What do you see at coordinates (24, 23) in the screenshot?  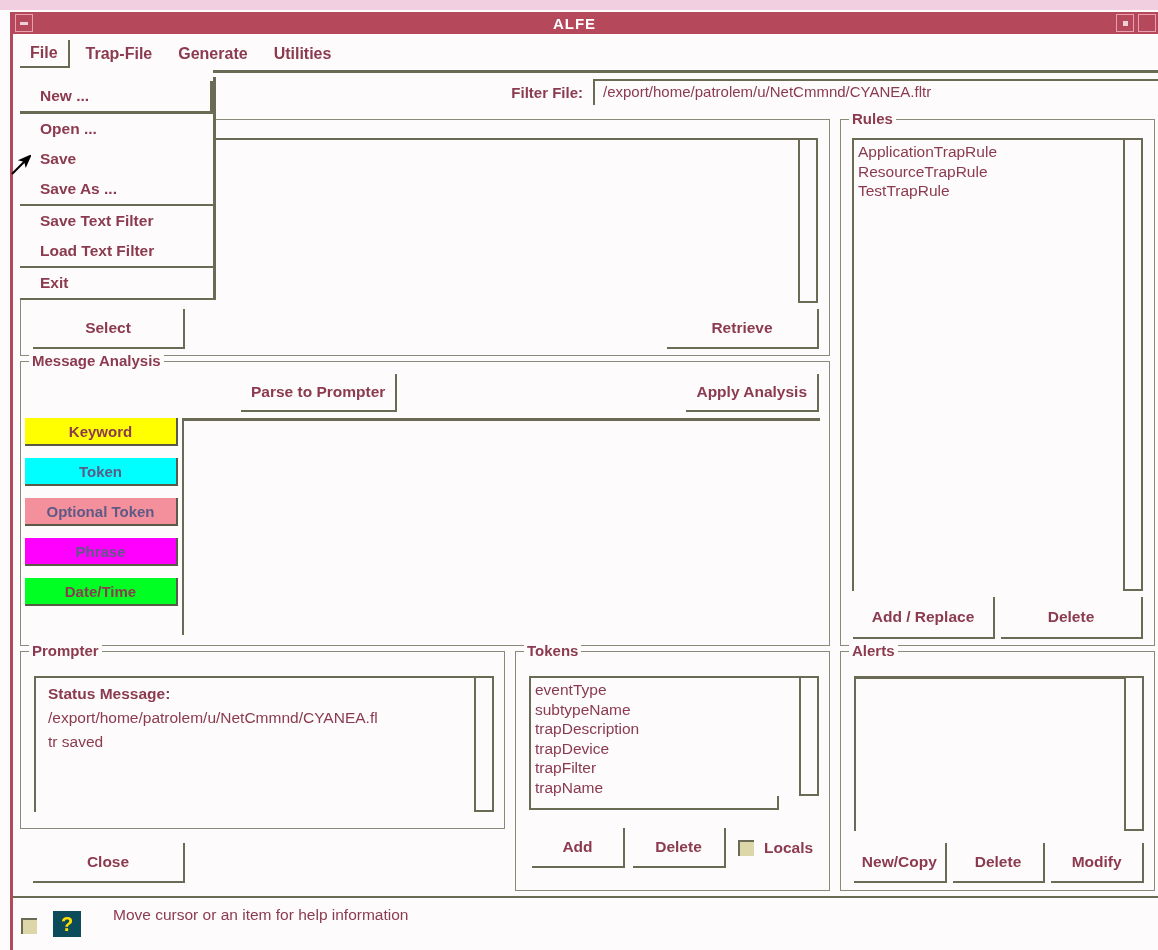 I see `window-menu-button` at bounding box center [24, 23].